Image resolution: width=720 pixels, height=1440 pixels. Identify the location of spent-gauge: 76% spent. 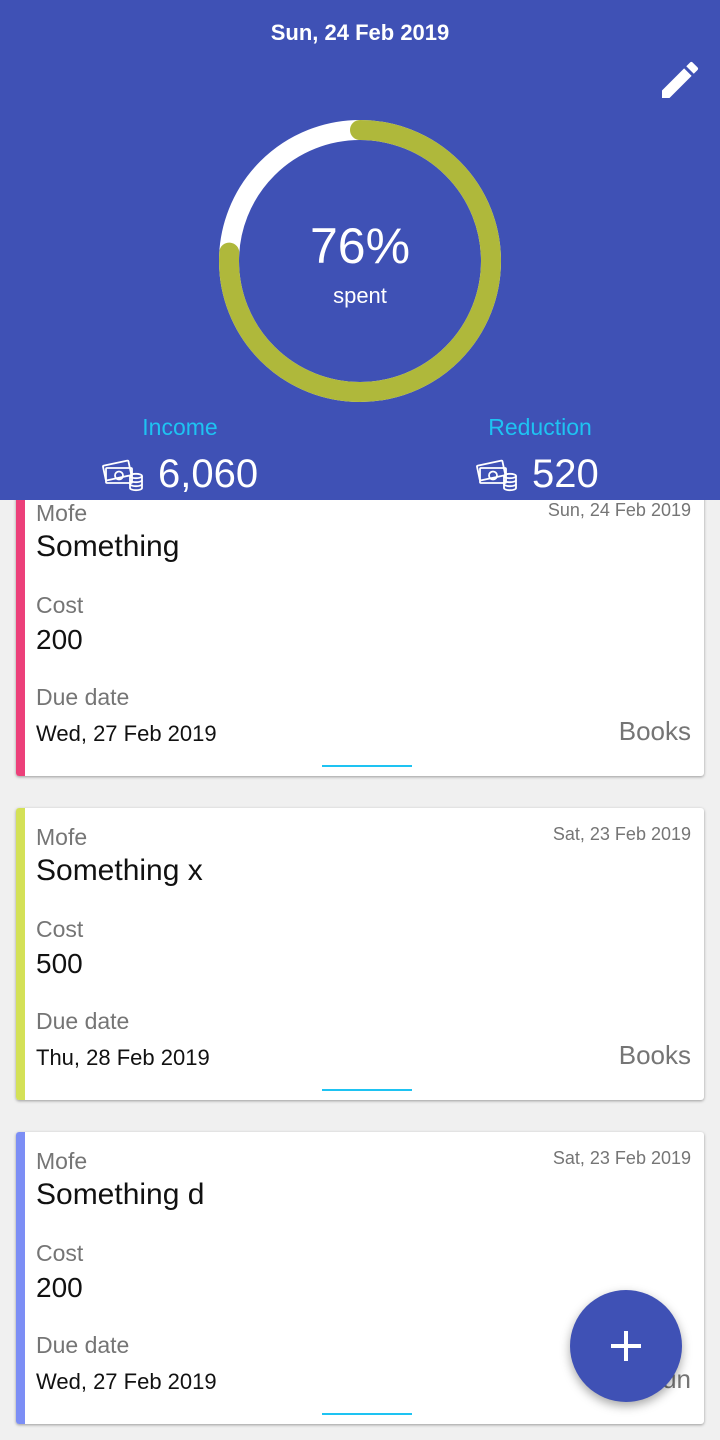
(360, 261).